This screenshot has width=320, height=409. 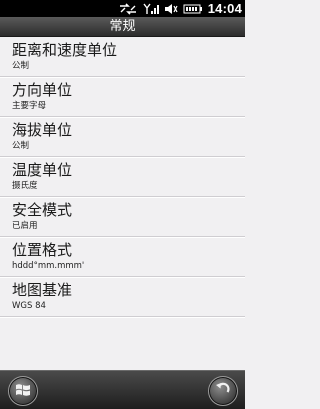 What do you see at coordinates (25, 186) in the screenshot?
I see `setting-value: 摄氏度` at bounding box center [25, 186].